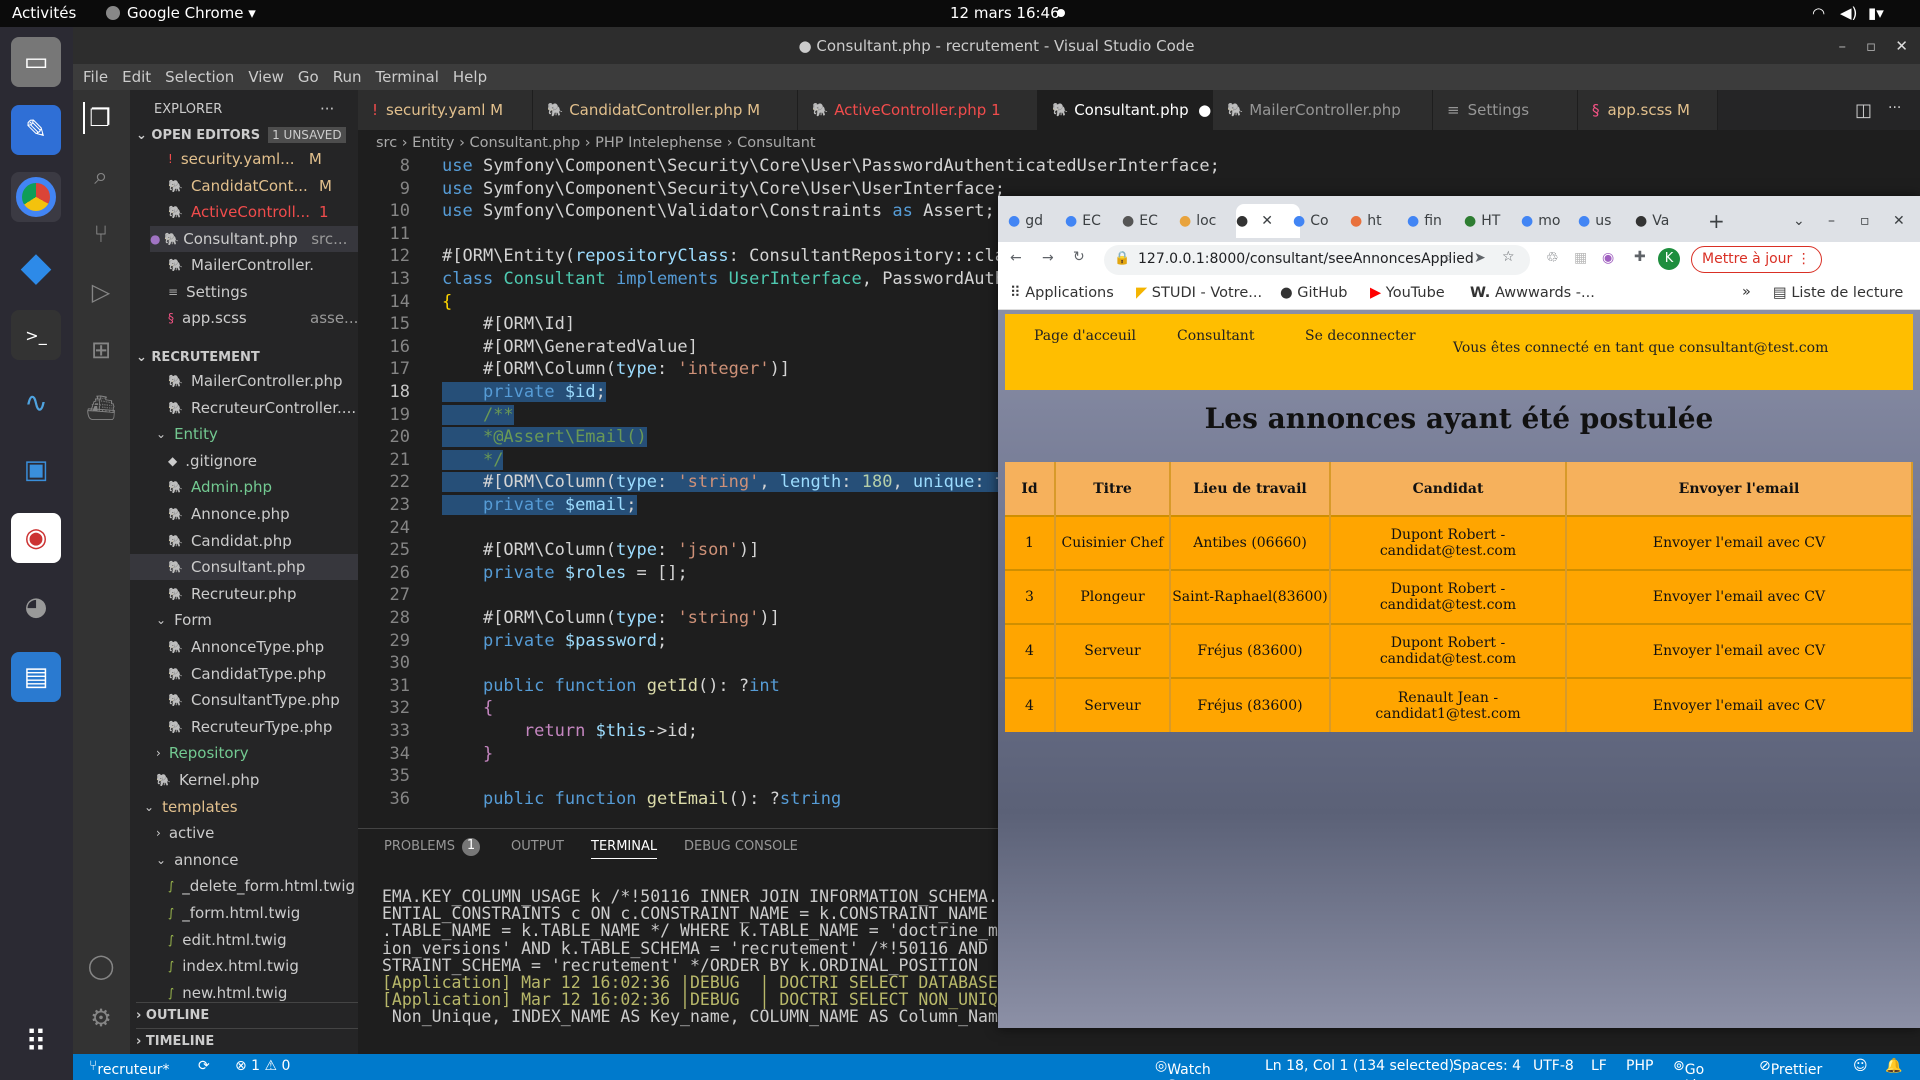  Describe the element at coordinates (258, 807) in the screenshot. I see `folder-item: ⌄ templates` at that location.